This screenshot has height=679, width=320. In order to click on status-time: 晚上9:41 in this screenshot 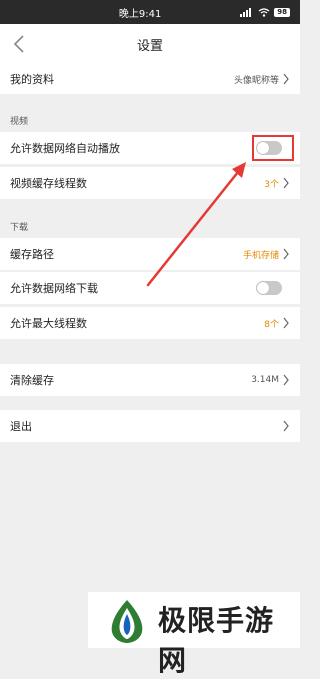, I will do `click(140, 14)`.